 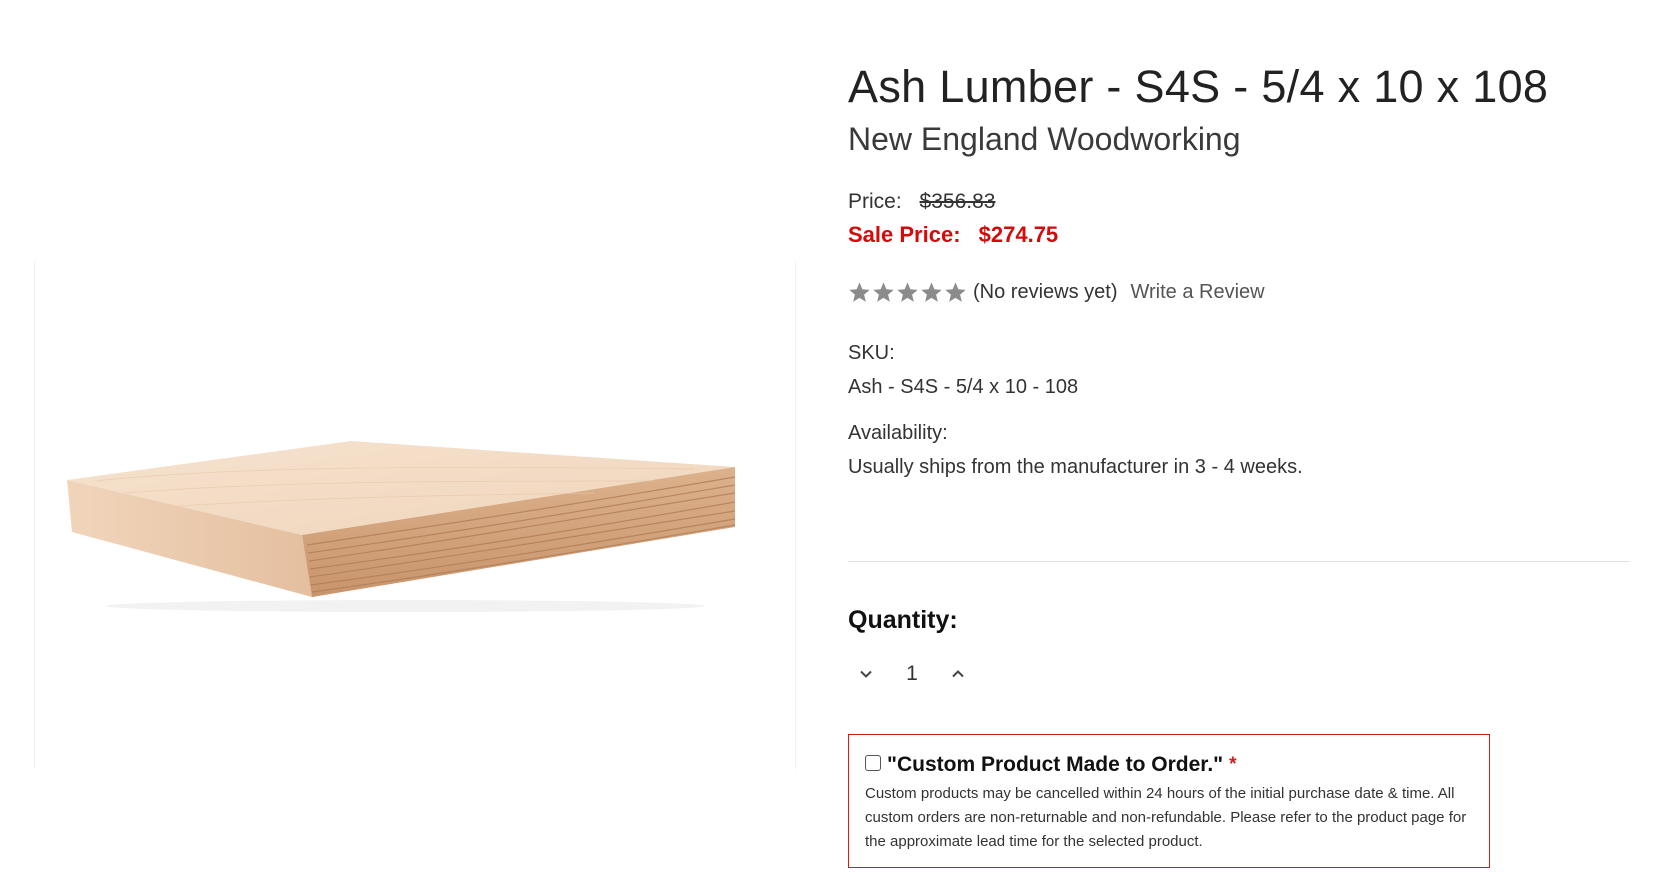 I want to click on quantity-stepper: 1, so click(x=912, y=674).